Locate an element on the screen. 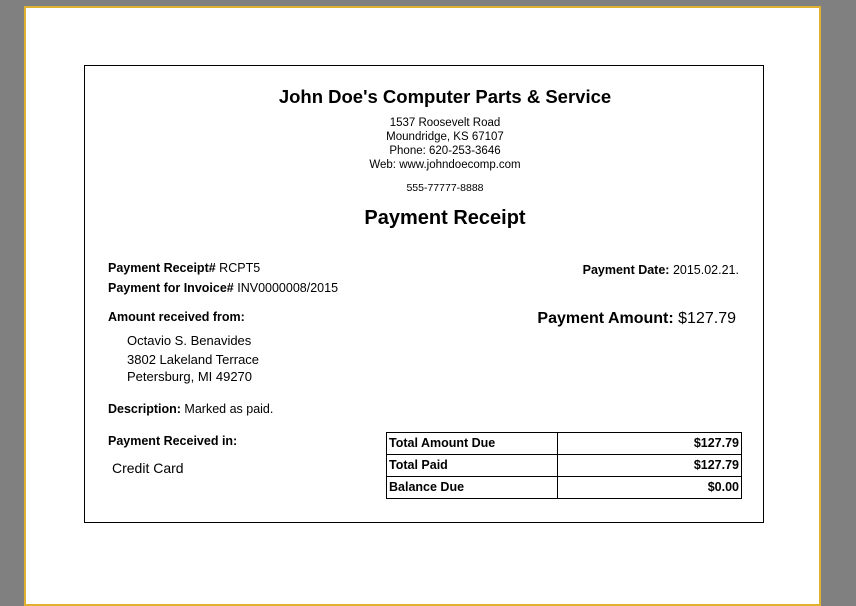 This screenshot has width=856, height=606. table-row: Balance Due $0.00 is located at coordinates (564, 487).